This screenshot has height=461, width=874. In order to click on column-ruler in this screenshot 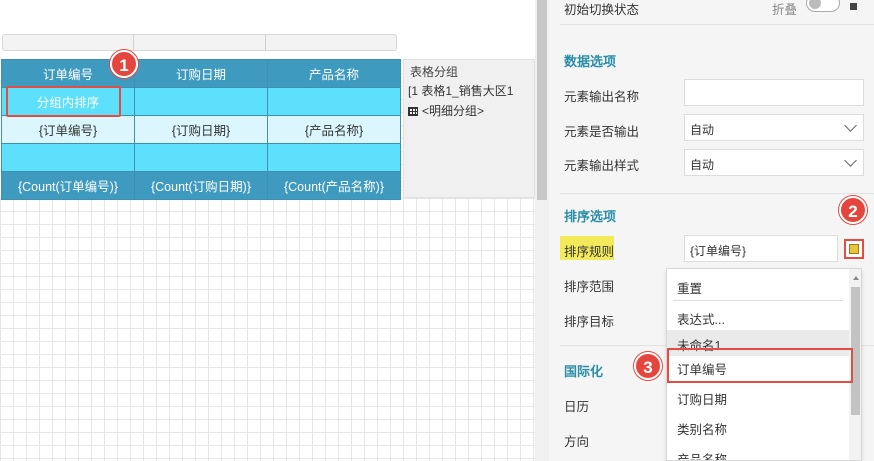, I will do `click(199, 42)`.